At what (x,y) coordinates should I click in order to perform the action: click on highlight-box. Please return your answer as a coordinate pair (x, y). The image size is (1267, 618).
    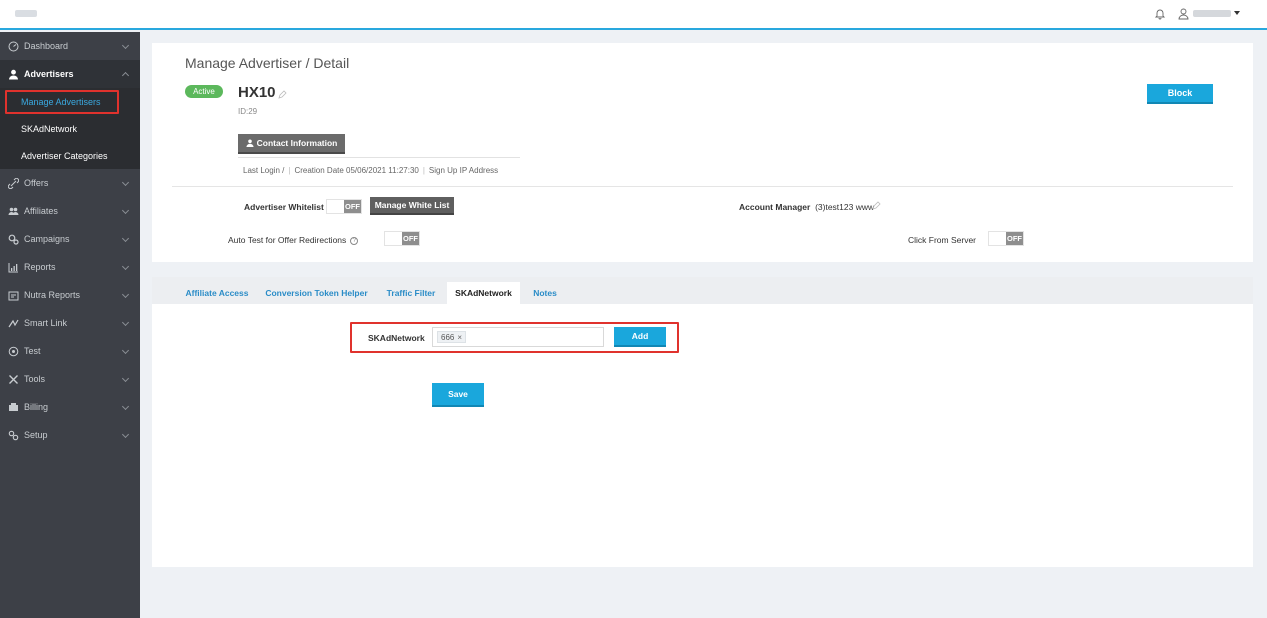
    Looking at the image, I should click on (62, 102).